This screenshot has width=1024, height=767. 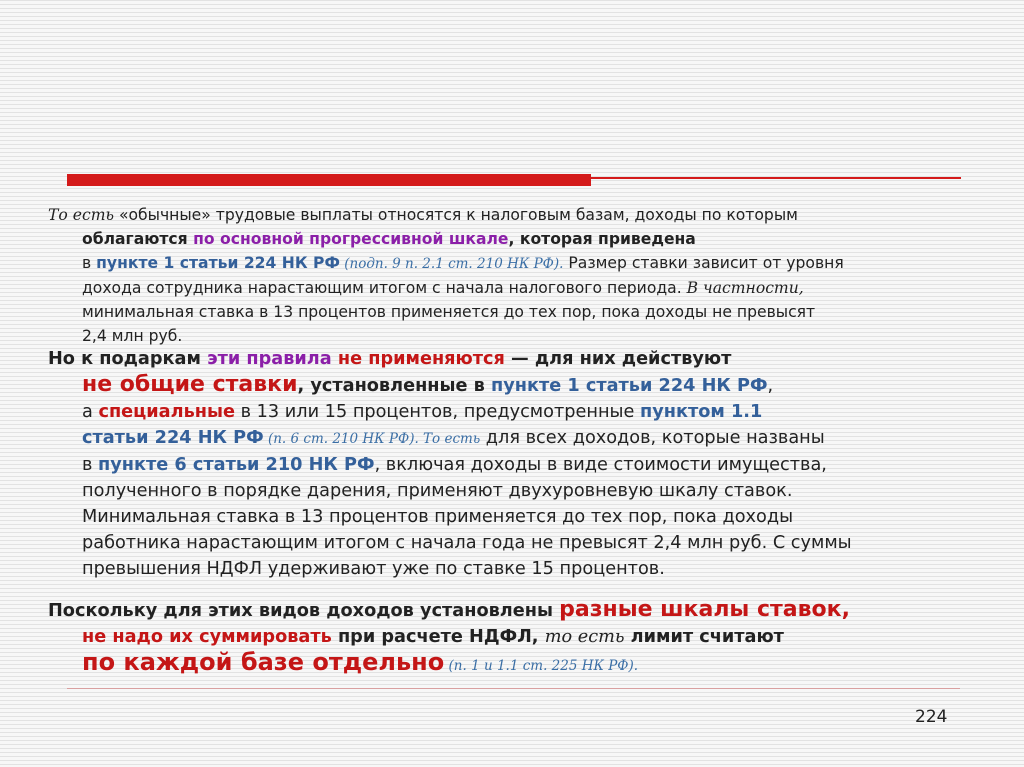 What do you see at coordinates (329, 180) in the screenshot?
I see `title-accent-bar` at bounding box center [329, 180].